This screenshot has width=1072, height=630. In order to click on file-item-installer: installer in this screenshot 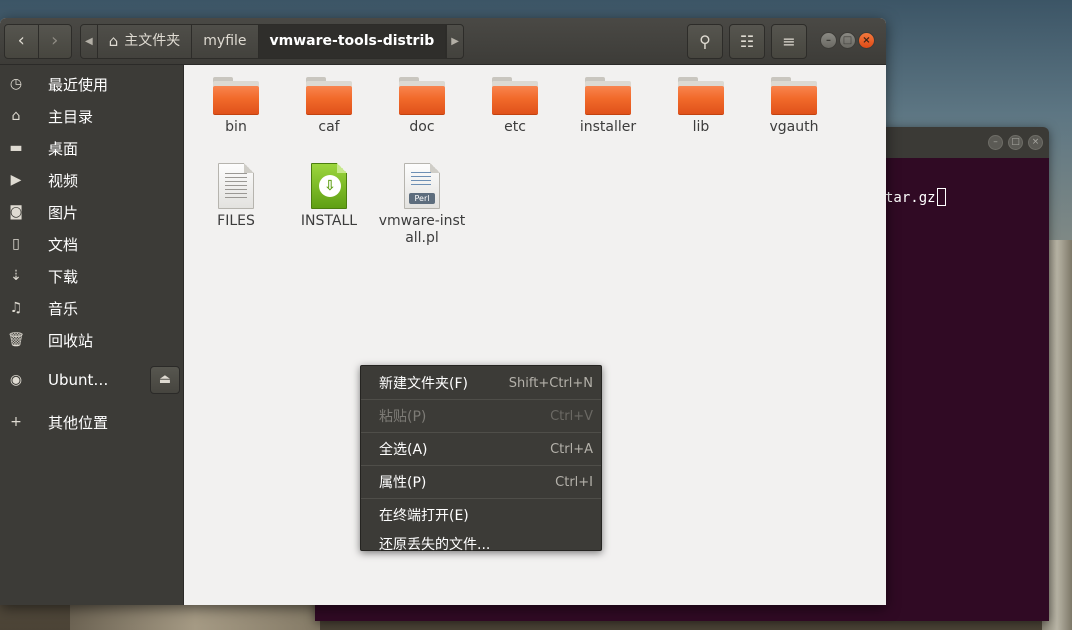, I will do `click(608, 106)`.